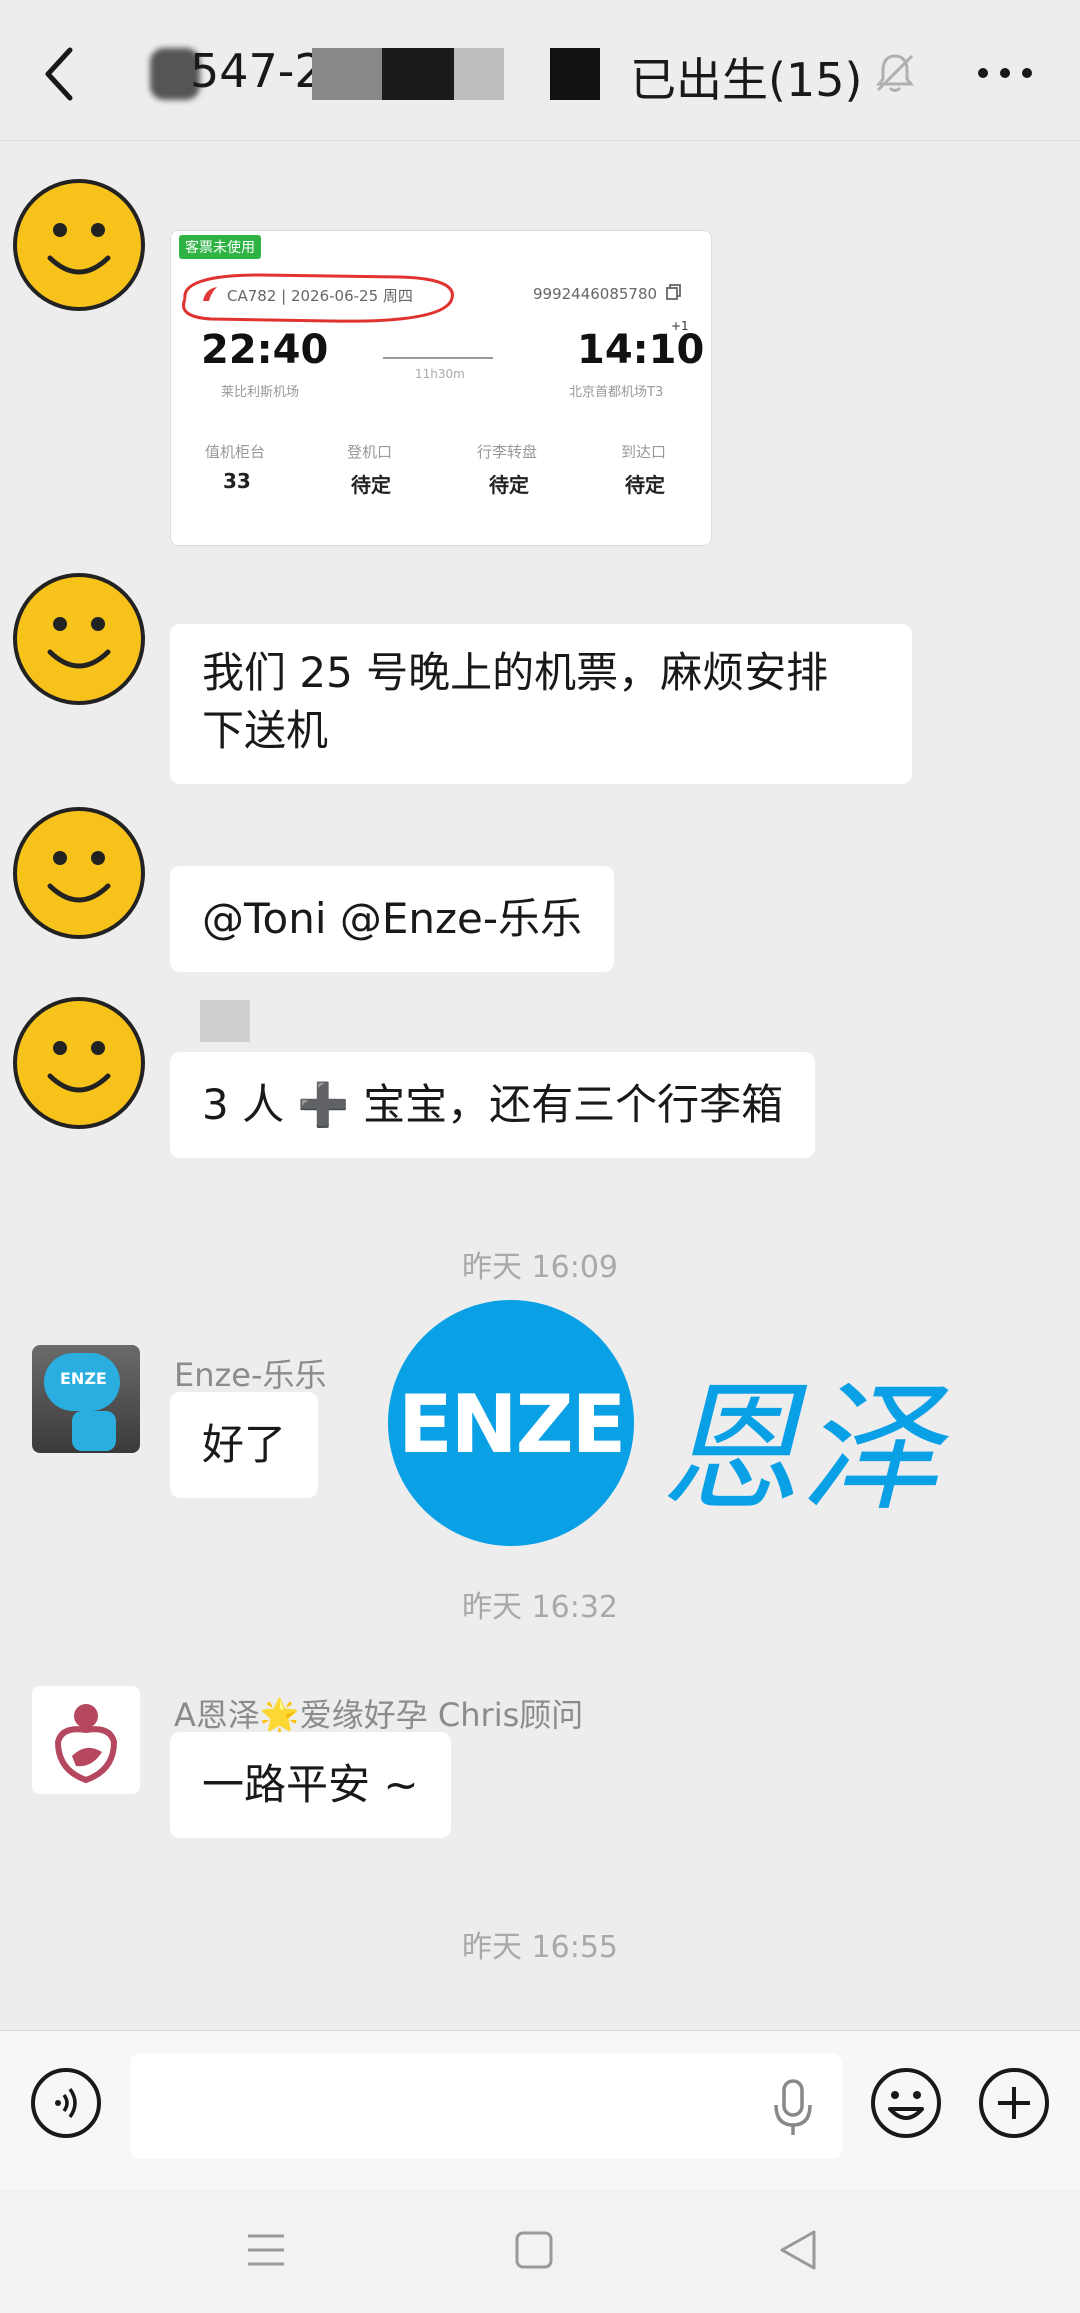  I want to click on watermark-logo-text: ENZE, so click(512, 1424).